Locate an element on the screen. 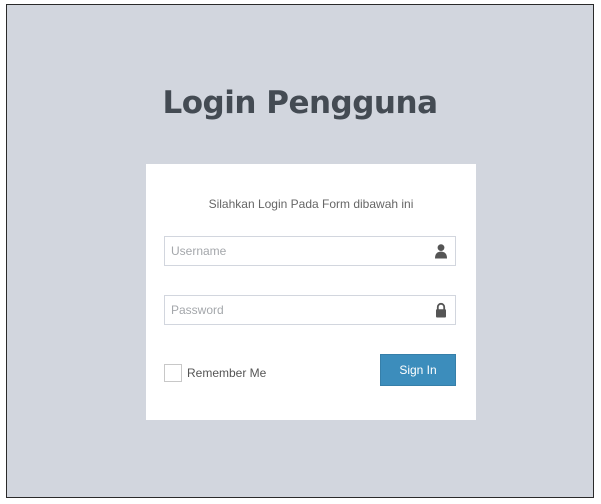 Image resolution: width=601 pixels, height=504 pixels. login-box-message: Silahkan Login Pada Form dibawah ini is located at coordinates (311, 204).